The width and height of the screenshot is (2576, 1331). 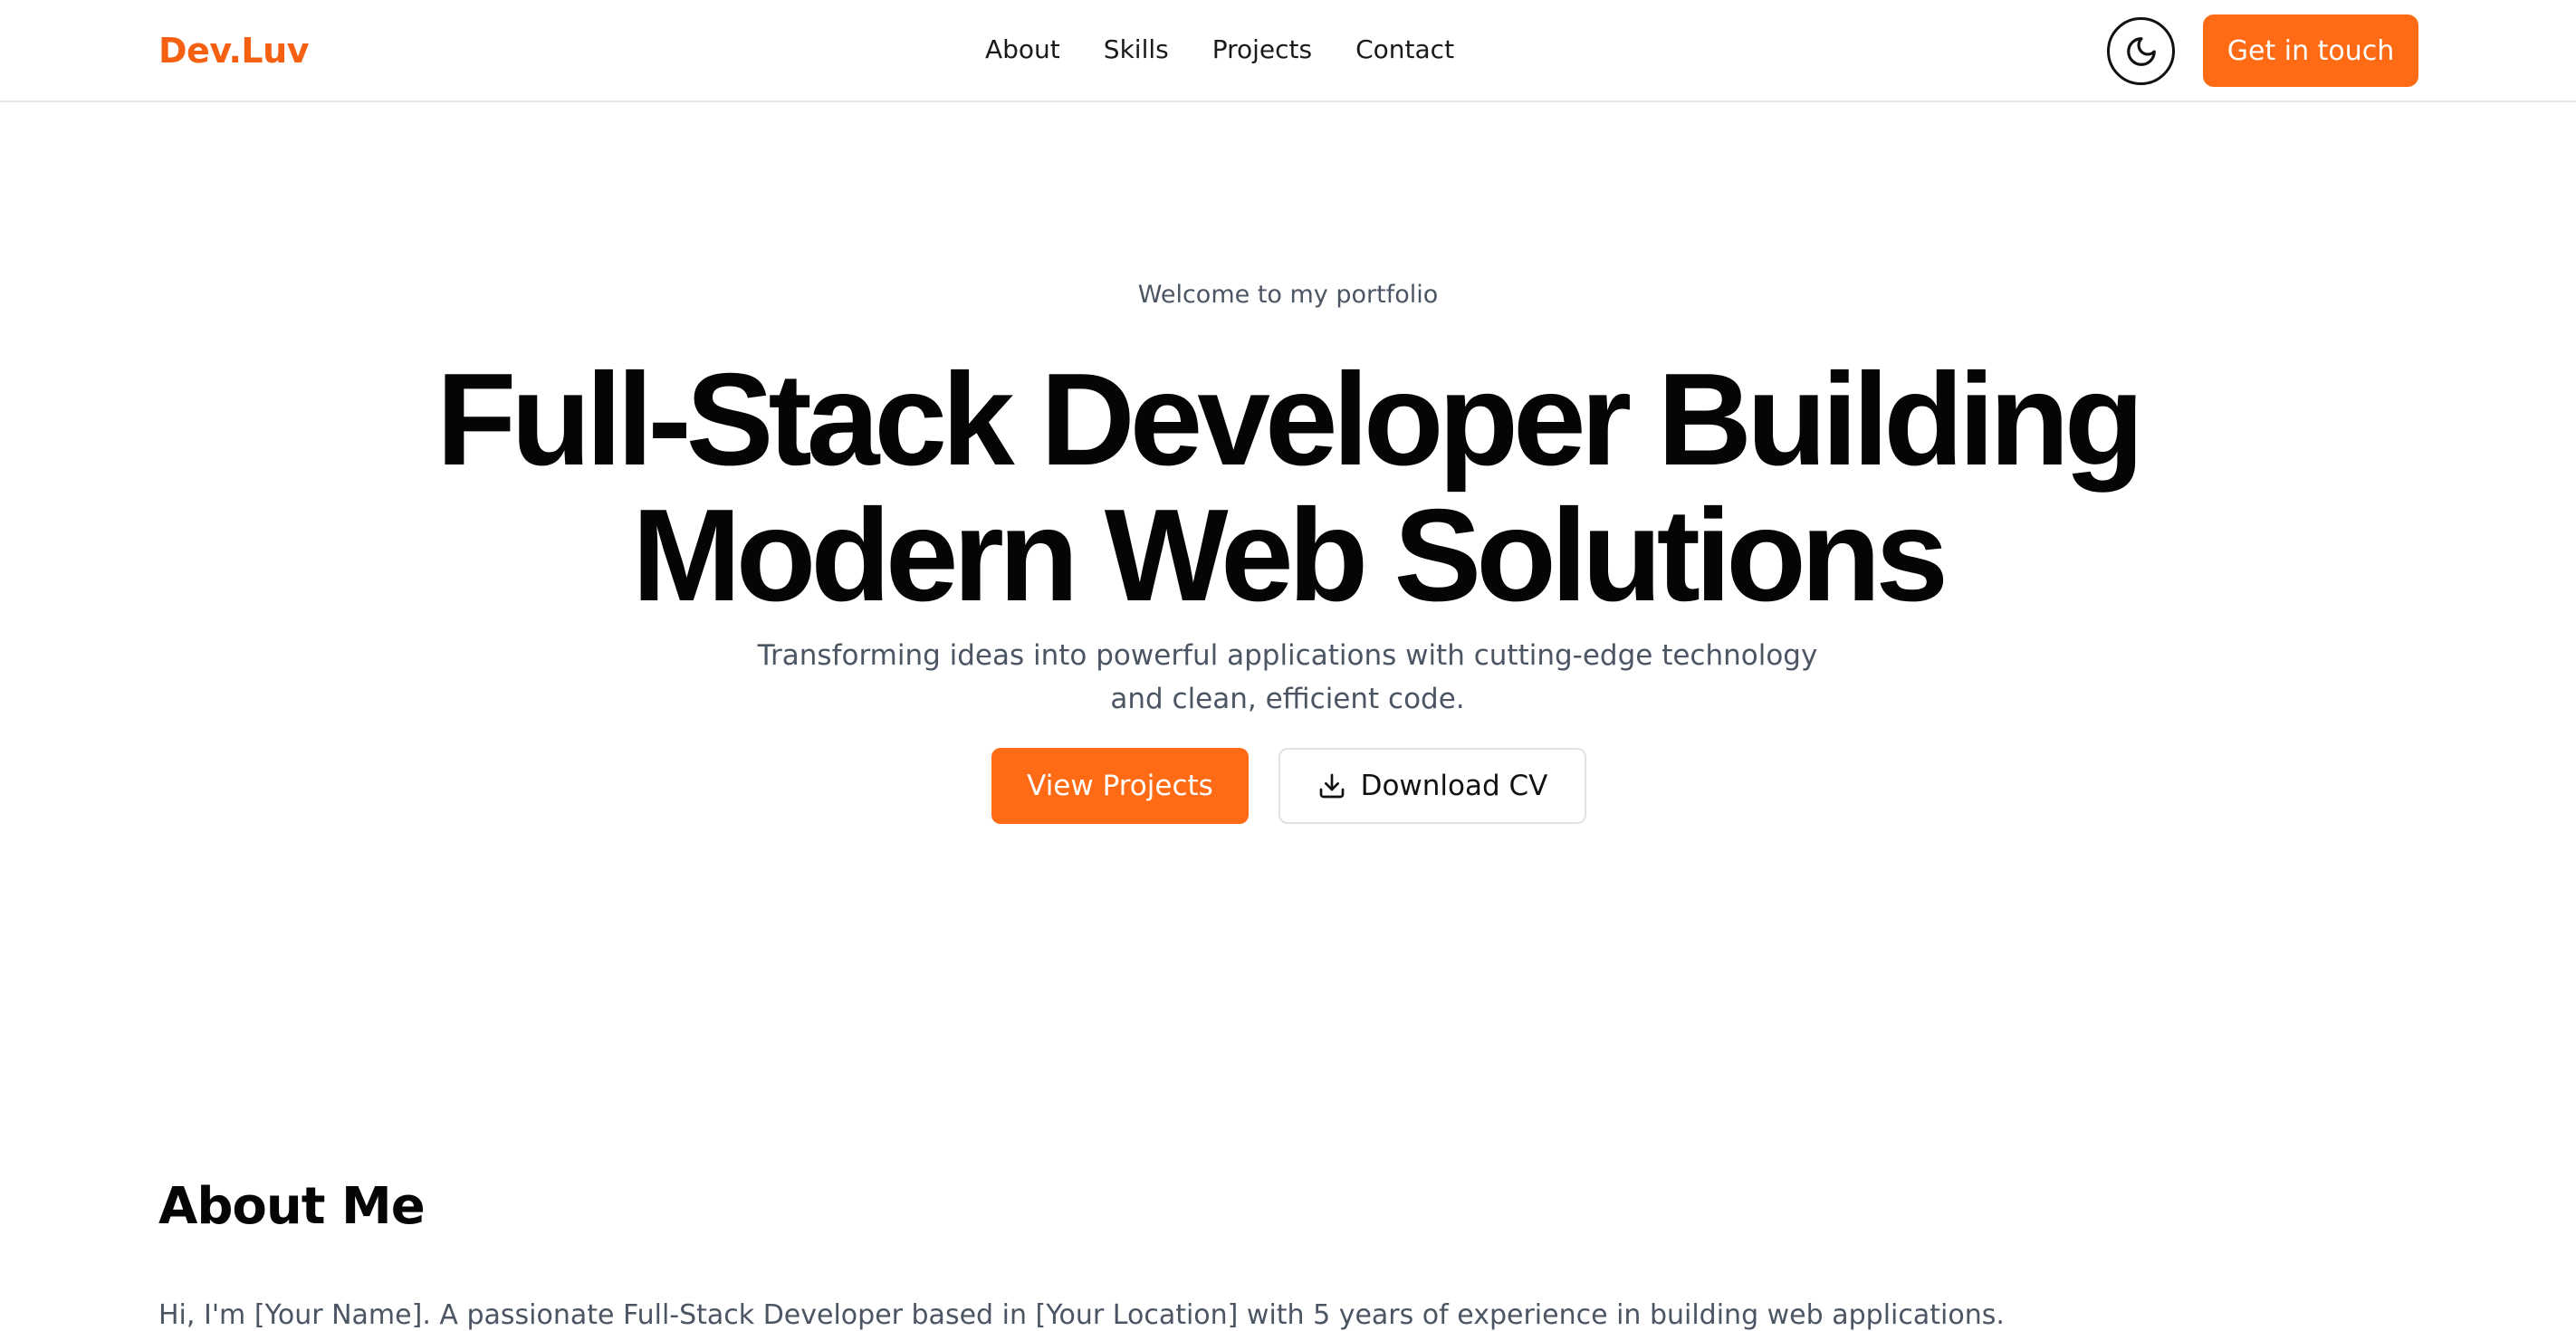 I want to click on hero-title-line-1: Full-Stack Developer Building, so click(x=1290, y=419).